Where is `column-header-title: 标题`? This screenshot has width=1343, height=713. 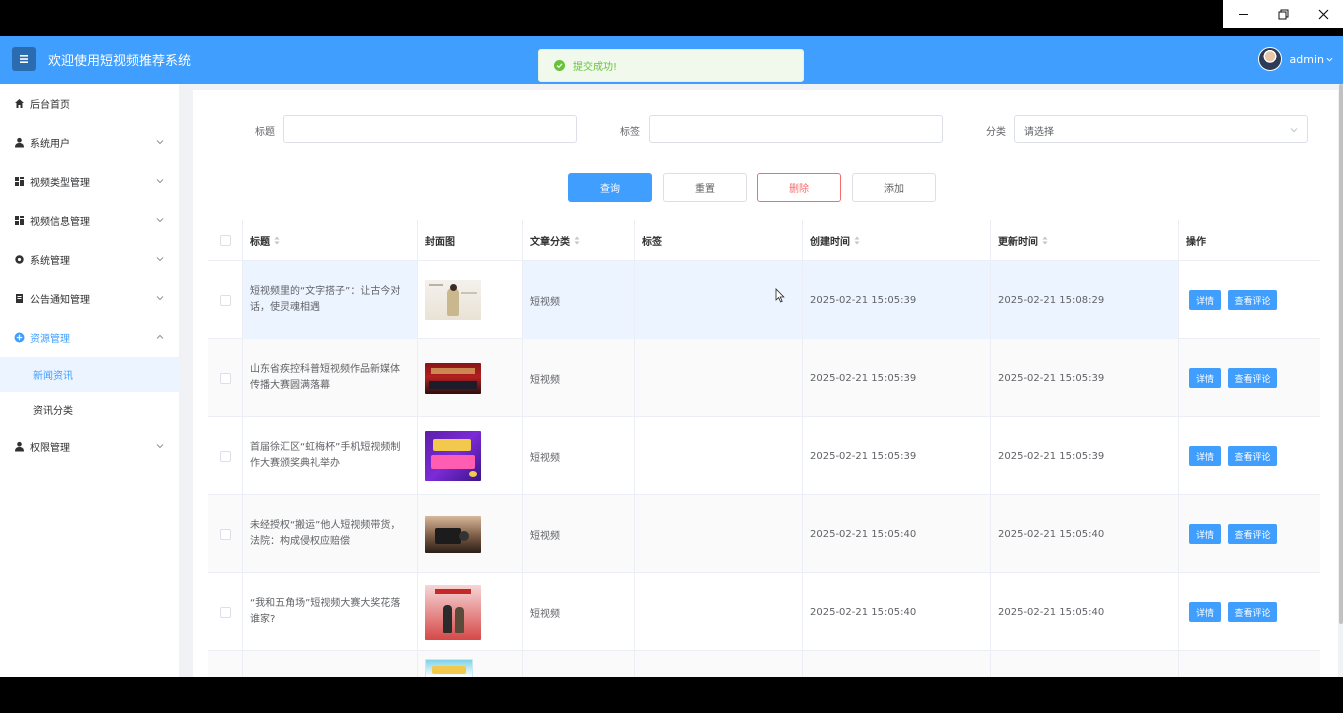 column-header-title: 标题 is located at coordinates (330, 240).